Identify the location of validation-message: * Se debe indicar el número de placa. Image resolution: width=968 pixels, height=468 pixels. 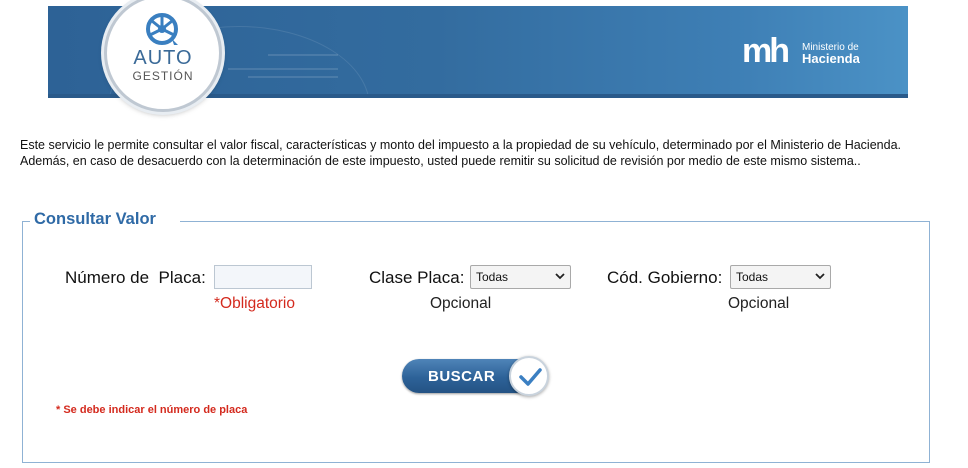
(152, 410).